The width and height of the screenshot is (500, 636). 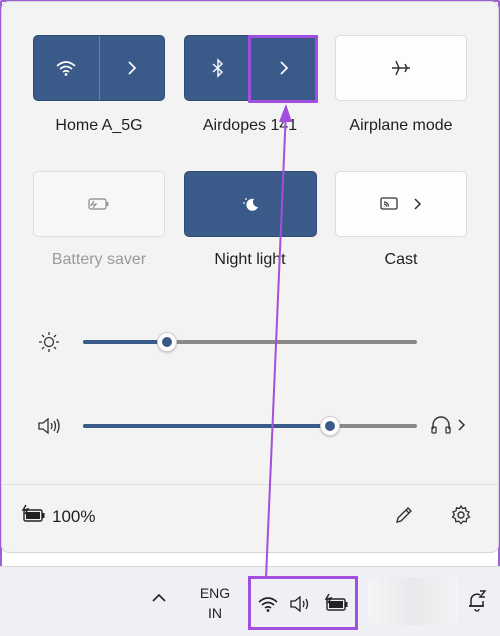 I want to click on battery-saver-tile, so click(x=99, y=204).